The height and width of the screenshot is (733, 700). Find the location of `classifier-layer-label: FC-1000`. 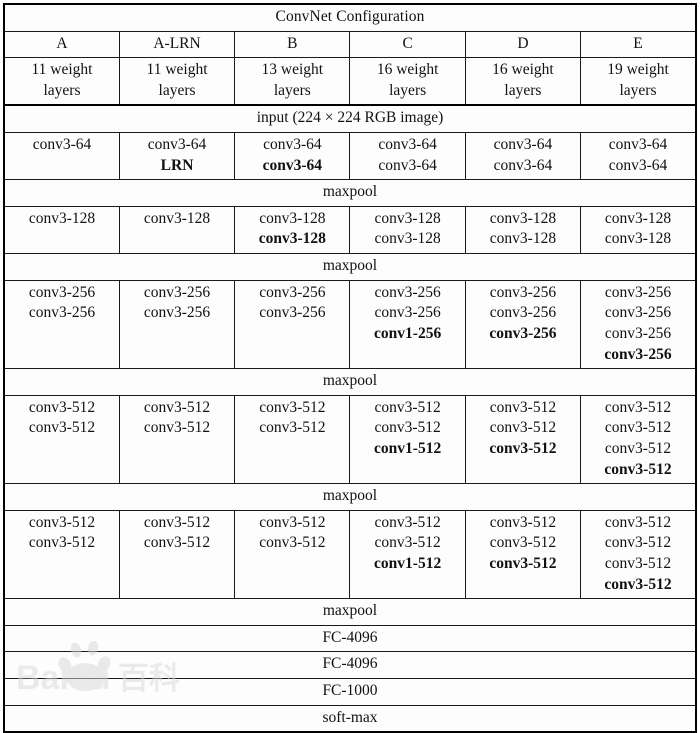

classifier-layer-label: FC-1000 is located at coordinates (350, 692).